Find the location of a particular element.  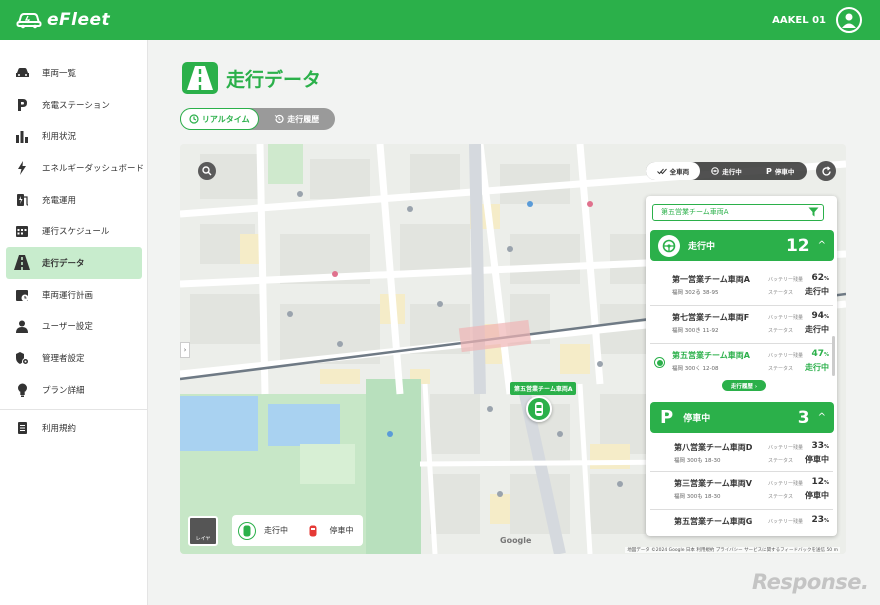

sidebar-item-admin-settings: 管理者設定 is located at coordinates (73, 358).